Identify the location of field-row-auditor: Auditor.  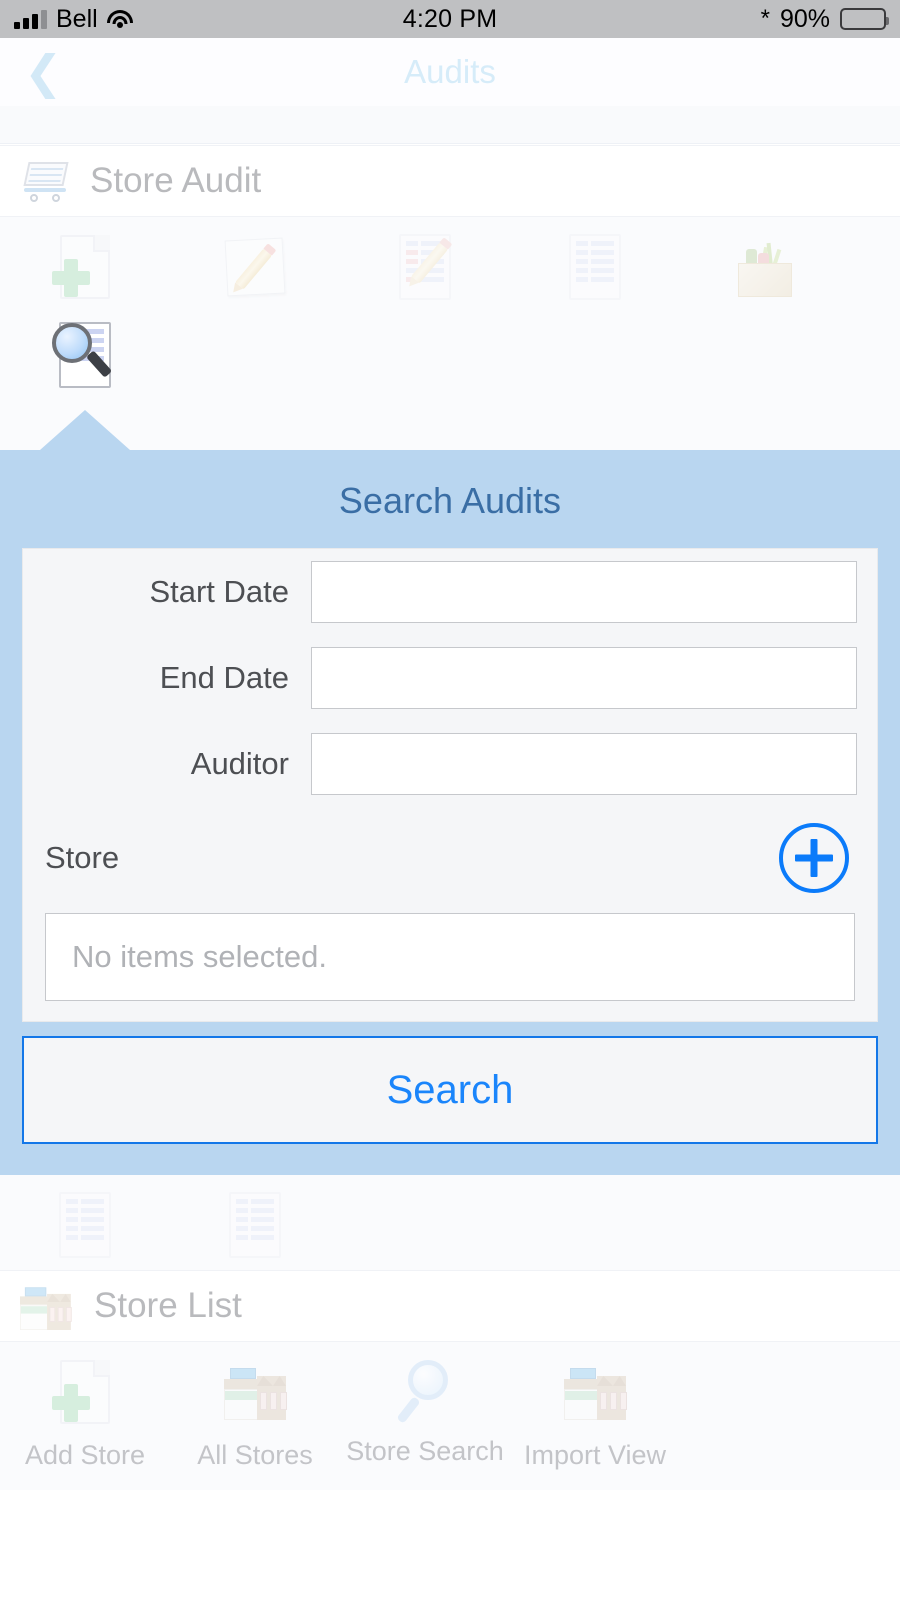
(450, 764).